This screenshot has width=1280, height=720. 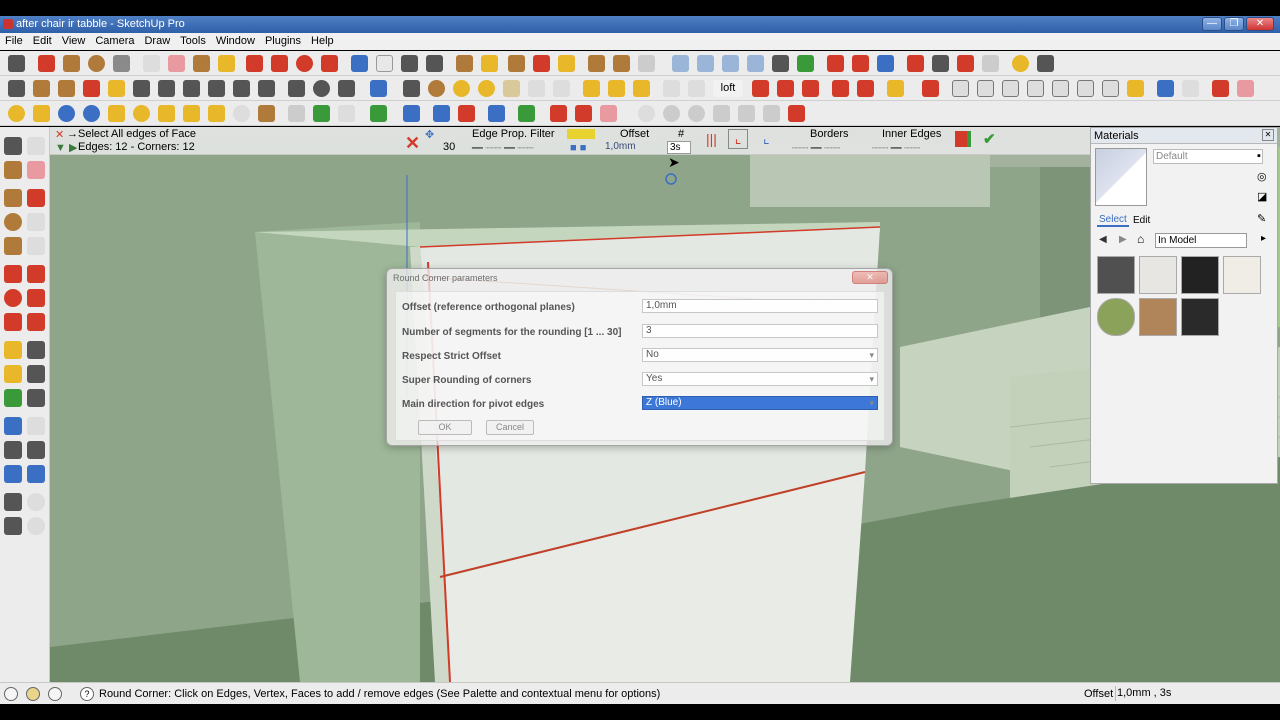 I want to click on menu-view: View, so click(x=74, y=41).